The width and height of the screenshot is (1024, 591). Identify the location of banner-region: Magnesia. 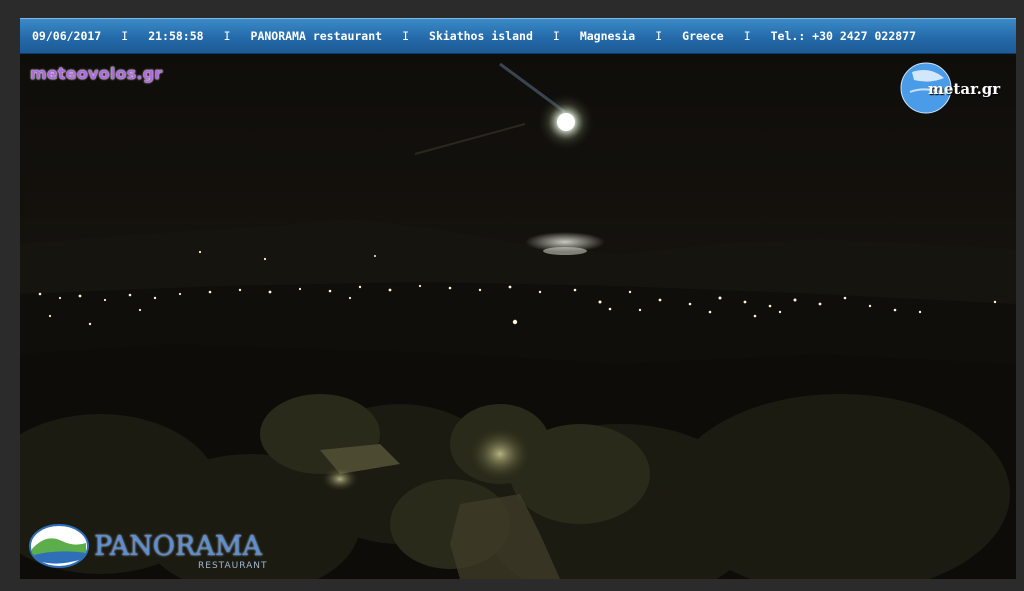
(607, 36).